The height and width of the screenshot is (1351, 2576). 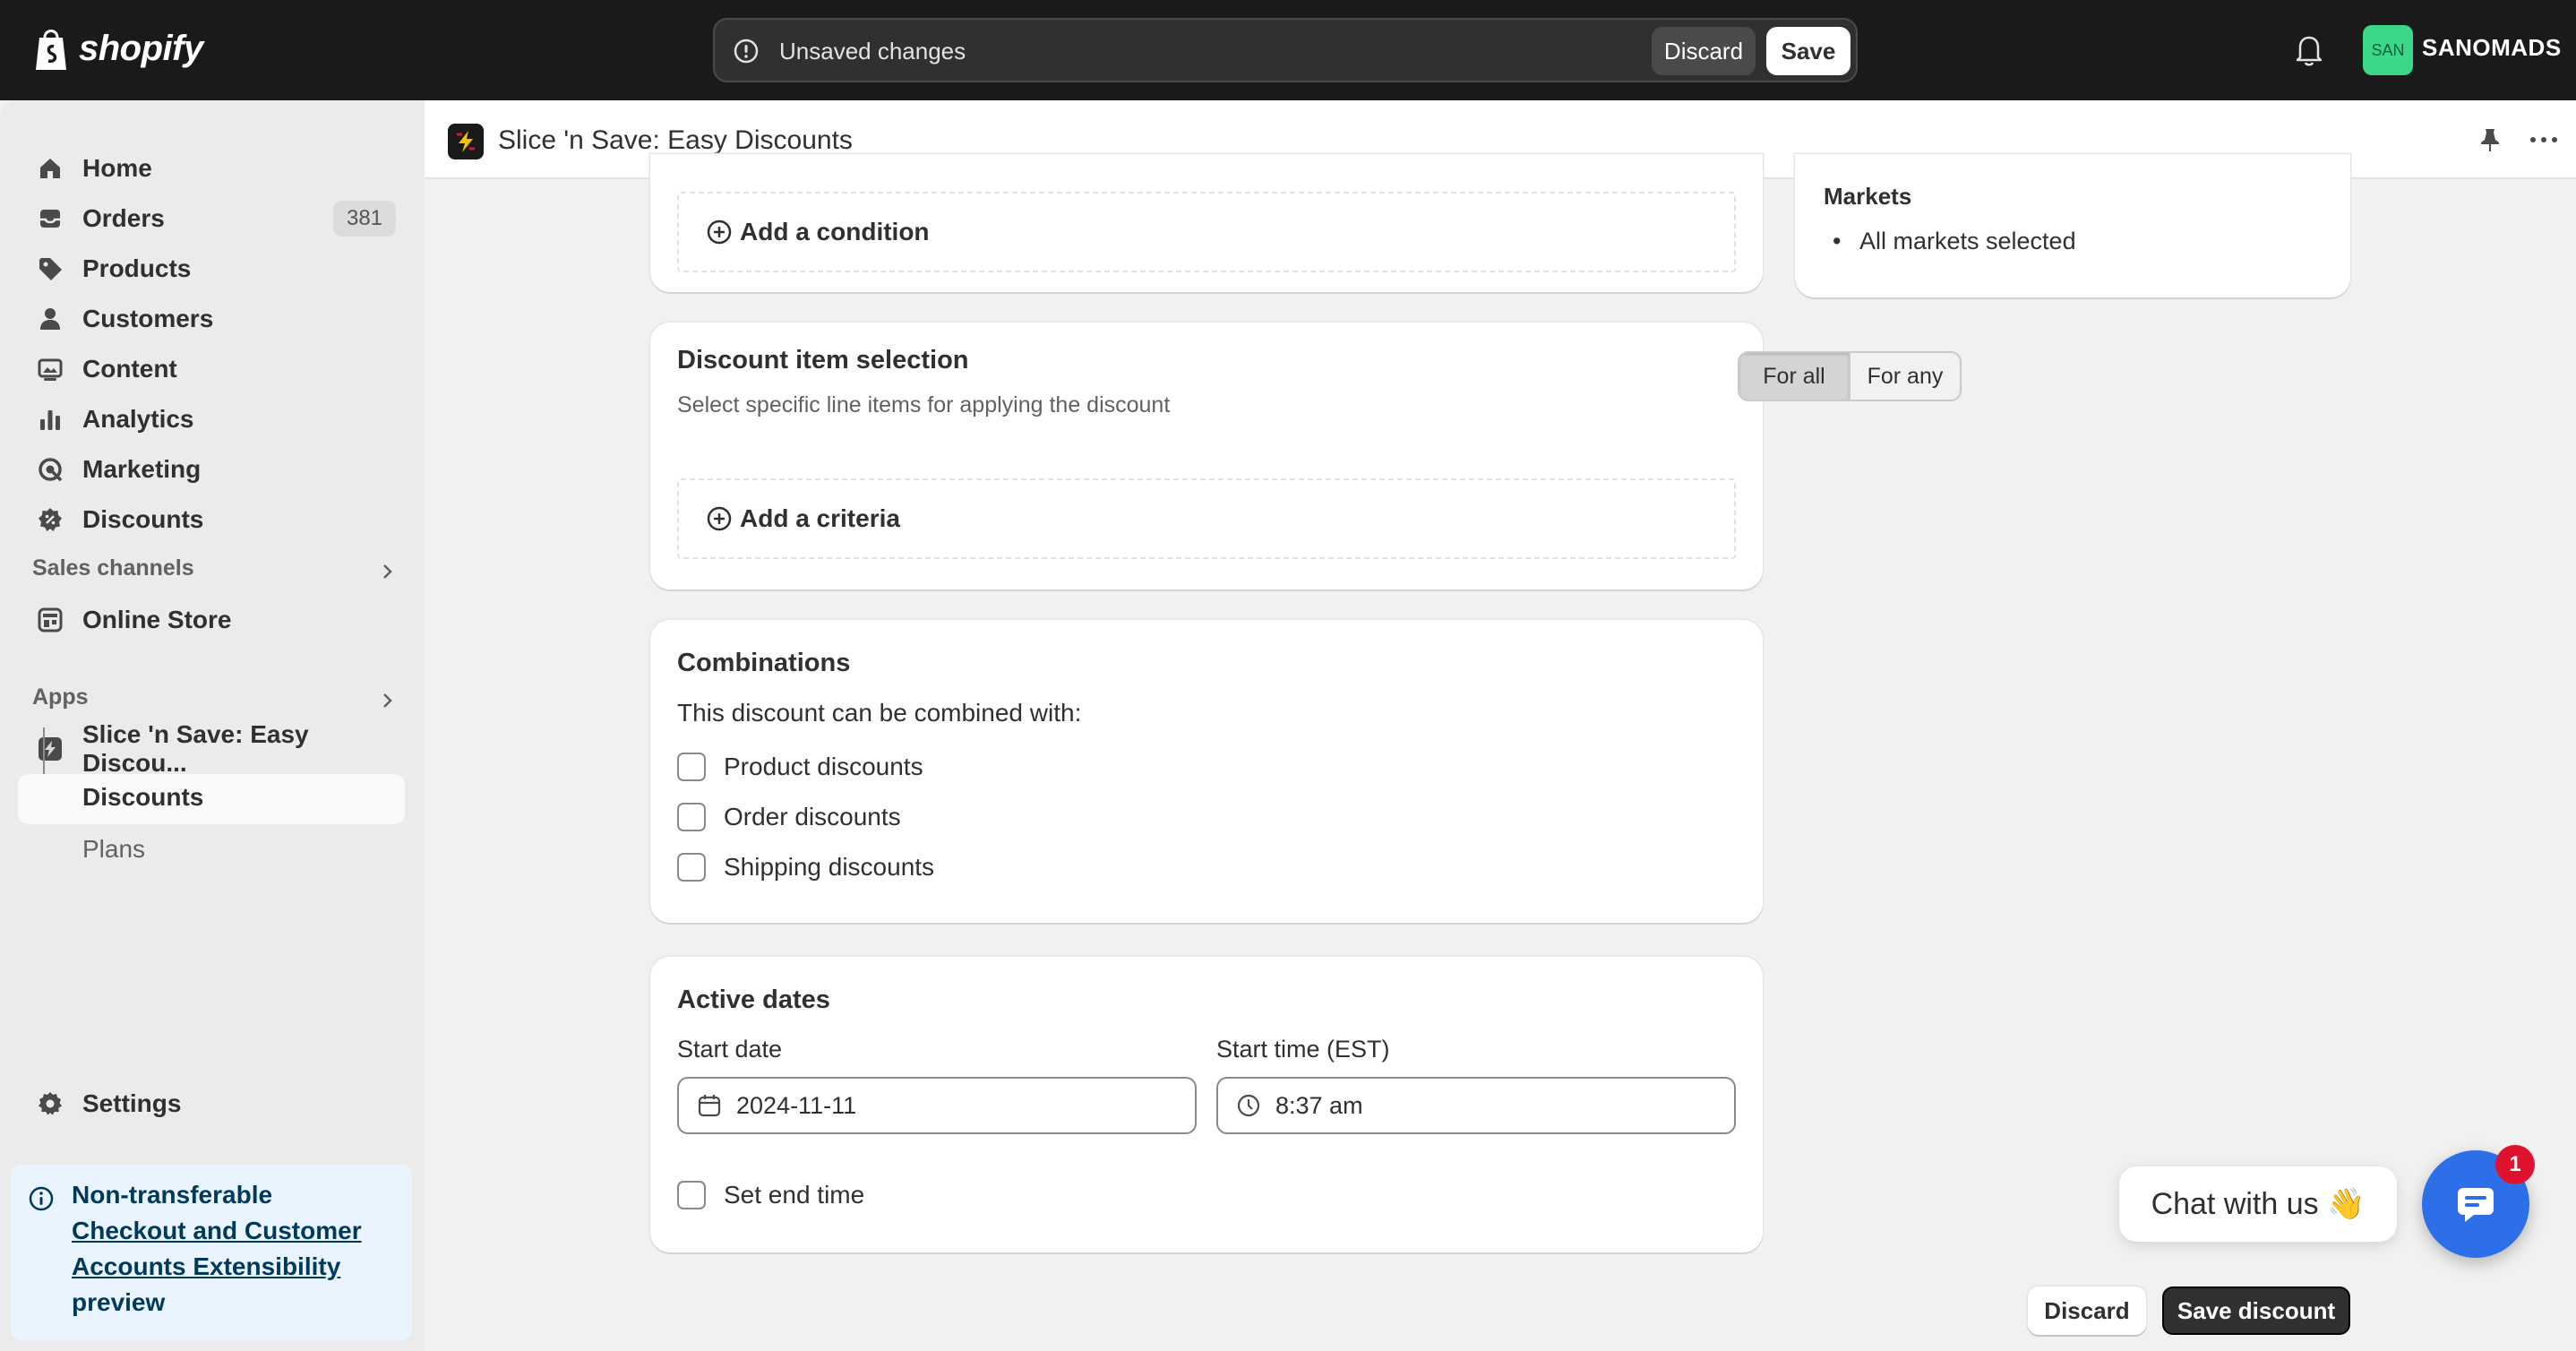 I want to click on start-date-label: Start date, so click(x=730, y=1050).